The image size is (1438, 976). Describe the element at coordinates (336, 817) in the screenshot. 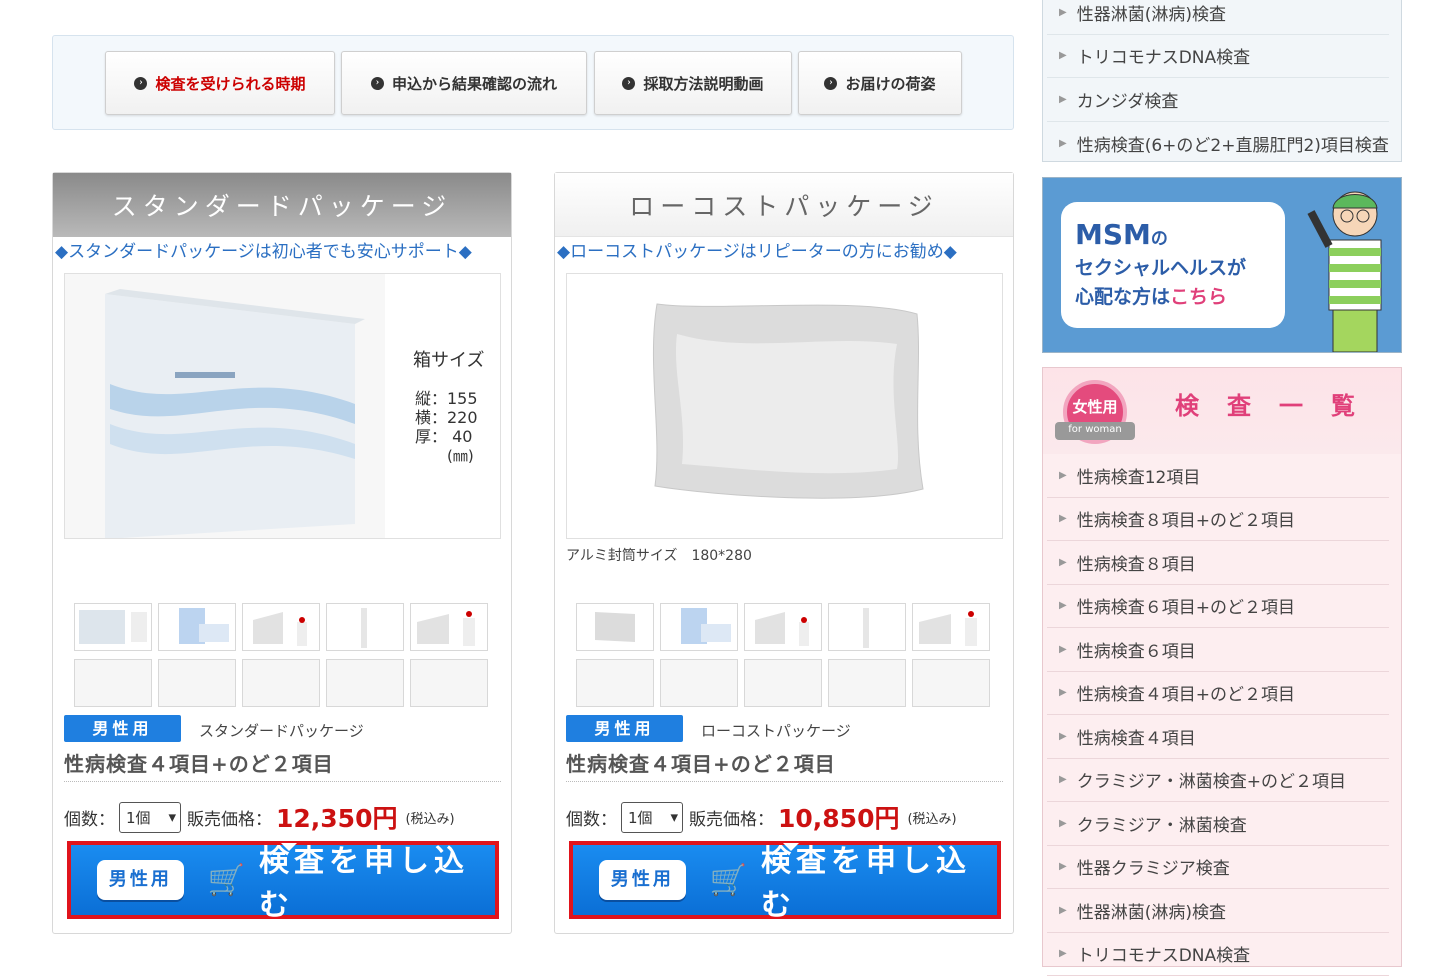

I see `price-value: 12,350円` at that location.